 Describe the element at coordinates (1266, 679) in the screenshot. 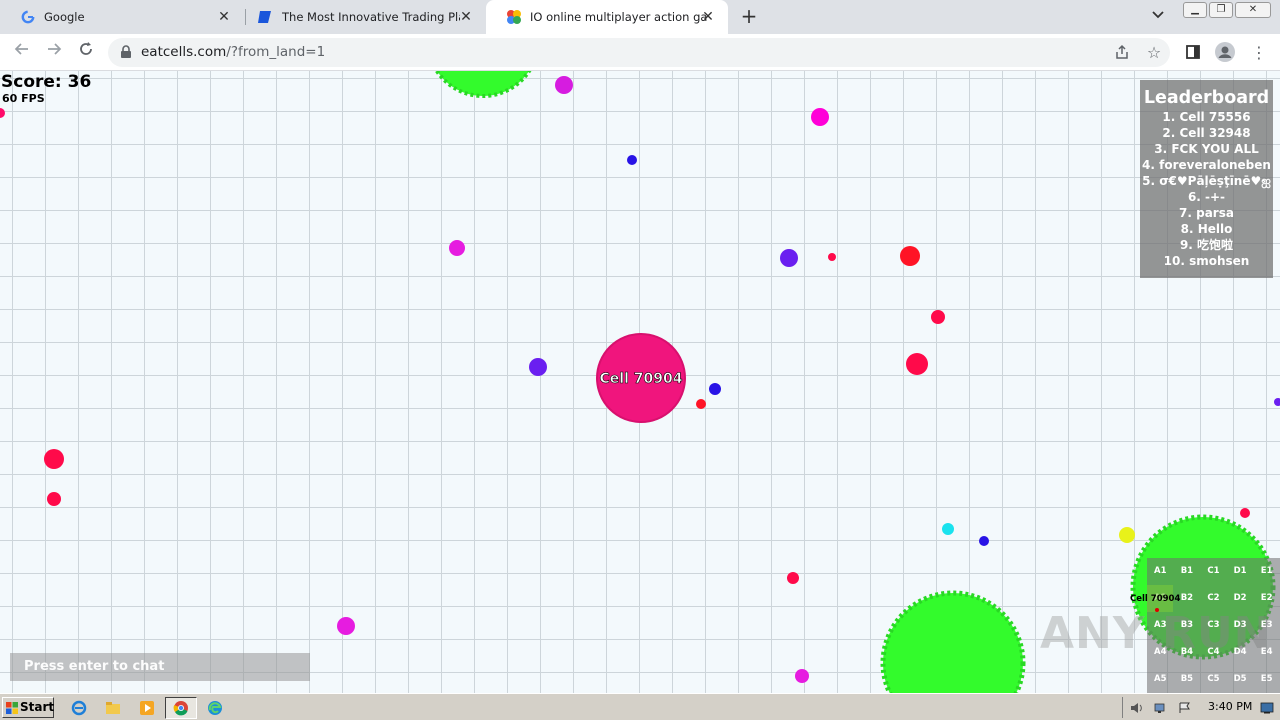

I see `minimap-sector: E5` at that location.